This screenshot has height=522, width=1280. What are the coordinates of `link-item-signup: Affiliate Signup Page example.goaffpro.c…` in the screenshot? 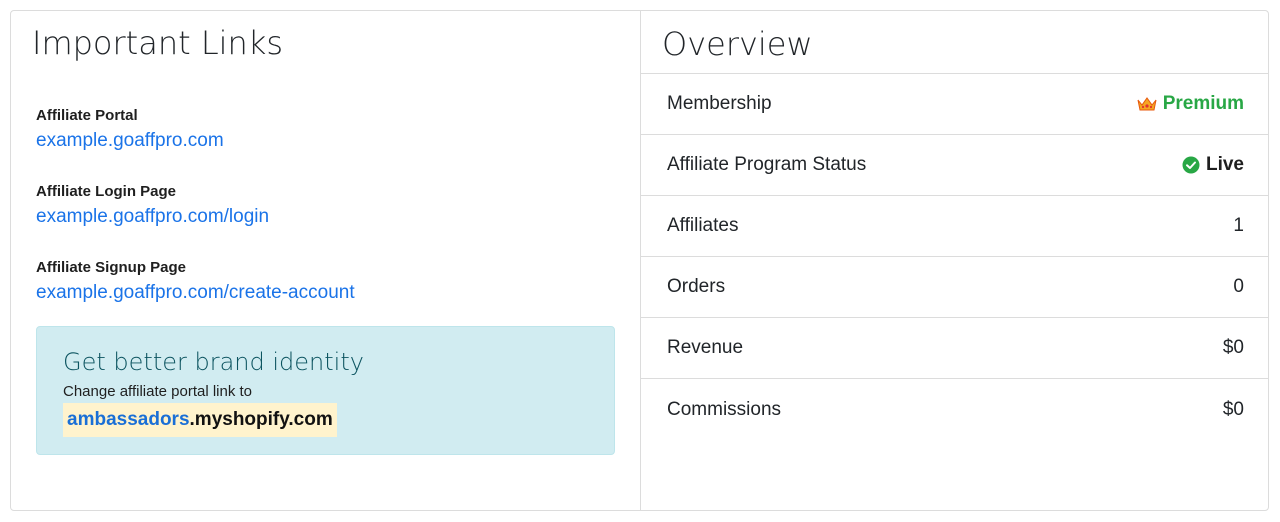 It's located at (325, 282).